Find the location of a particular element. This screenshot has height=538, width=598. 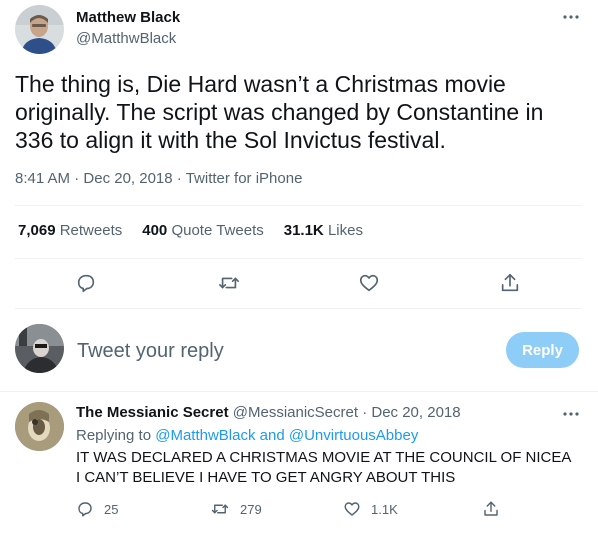

like-count: 1.1K is located at coordinates (384, 509).